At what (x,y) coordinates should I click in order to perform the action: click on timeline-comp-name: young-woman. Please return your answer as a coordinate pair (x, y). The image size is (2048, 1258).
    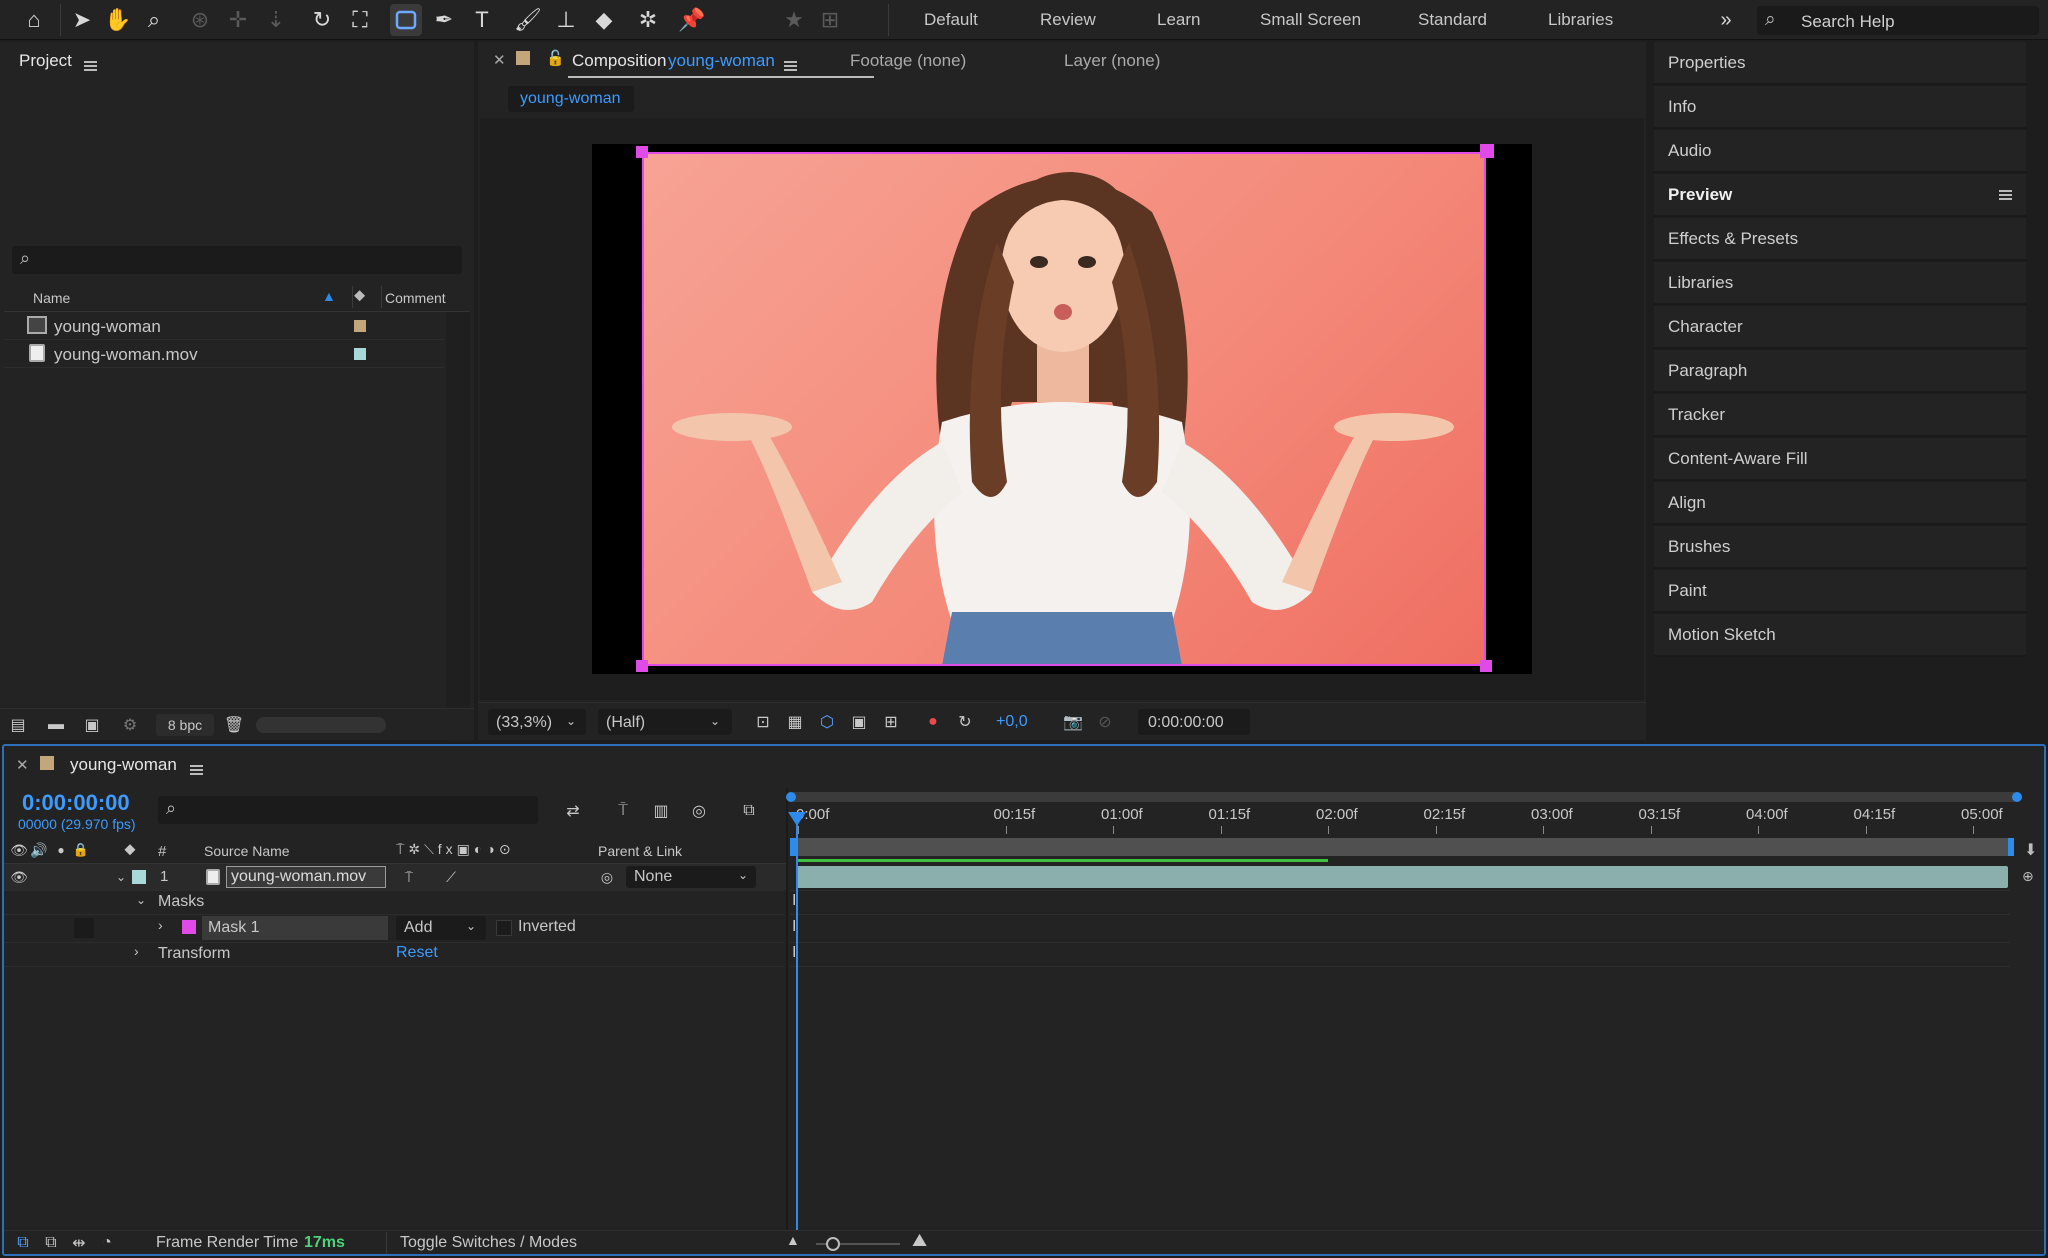
    Looking at the image, I should click on (123, 765).